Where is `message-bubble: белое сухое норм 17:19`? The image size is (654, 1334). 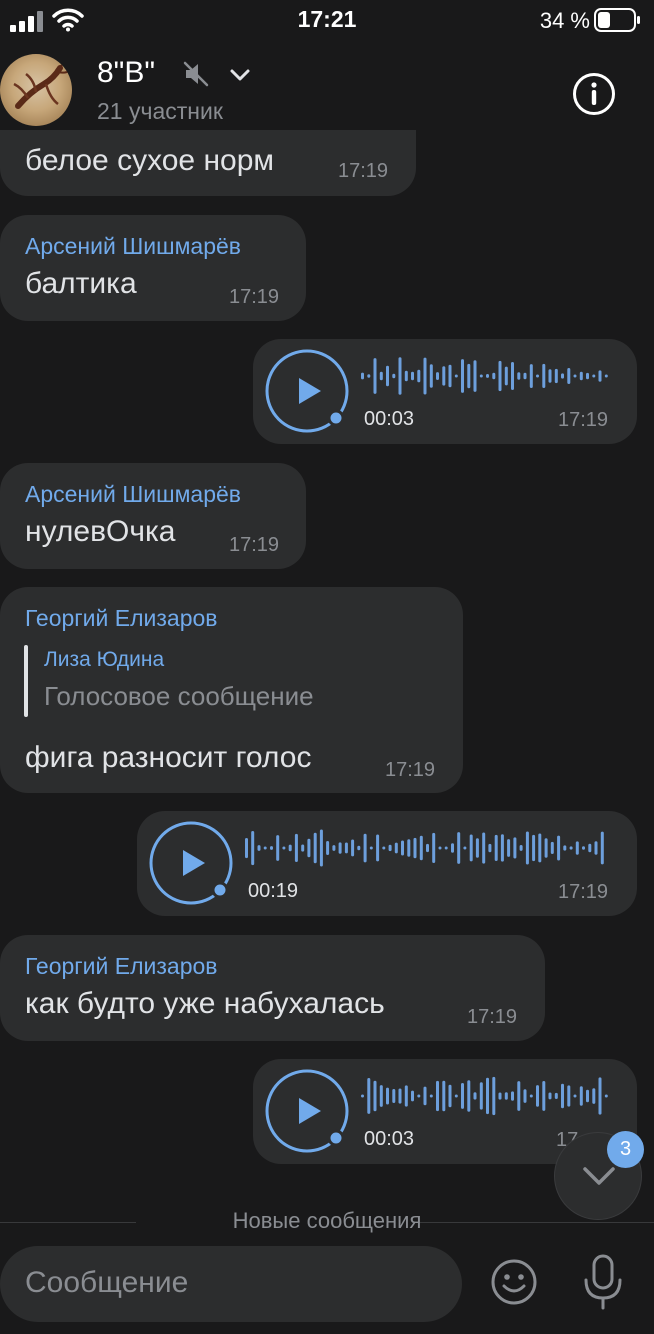
message-bubble: белое сухое норм 17:19 is located at coordinates (208, 163).